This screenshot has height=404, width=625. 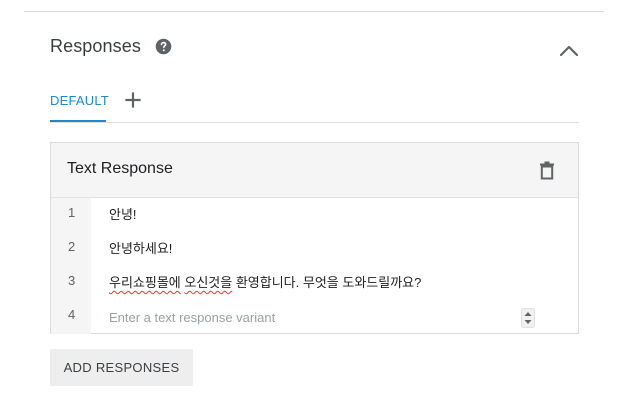 What do you see at coordinates (314, 104) in the screenshot?
I see `response-tabs: DEFAULT` at bounding box center [314, 104].